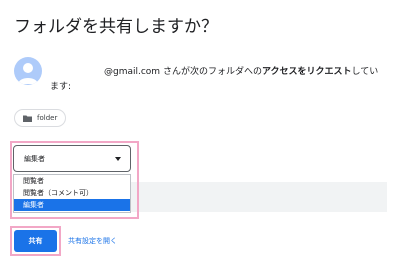  Describe the element at coordinates (365, 72) in the screenshot. I see `message-suffix: してい` at that location.